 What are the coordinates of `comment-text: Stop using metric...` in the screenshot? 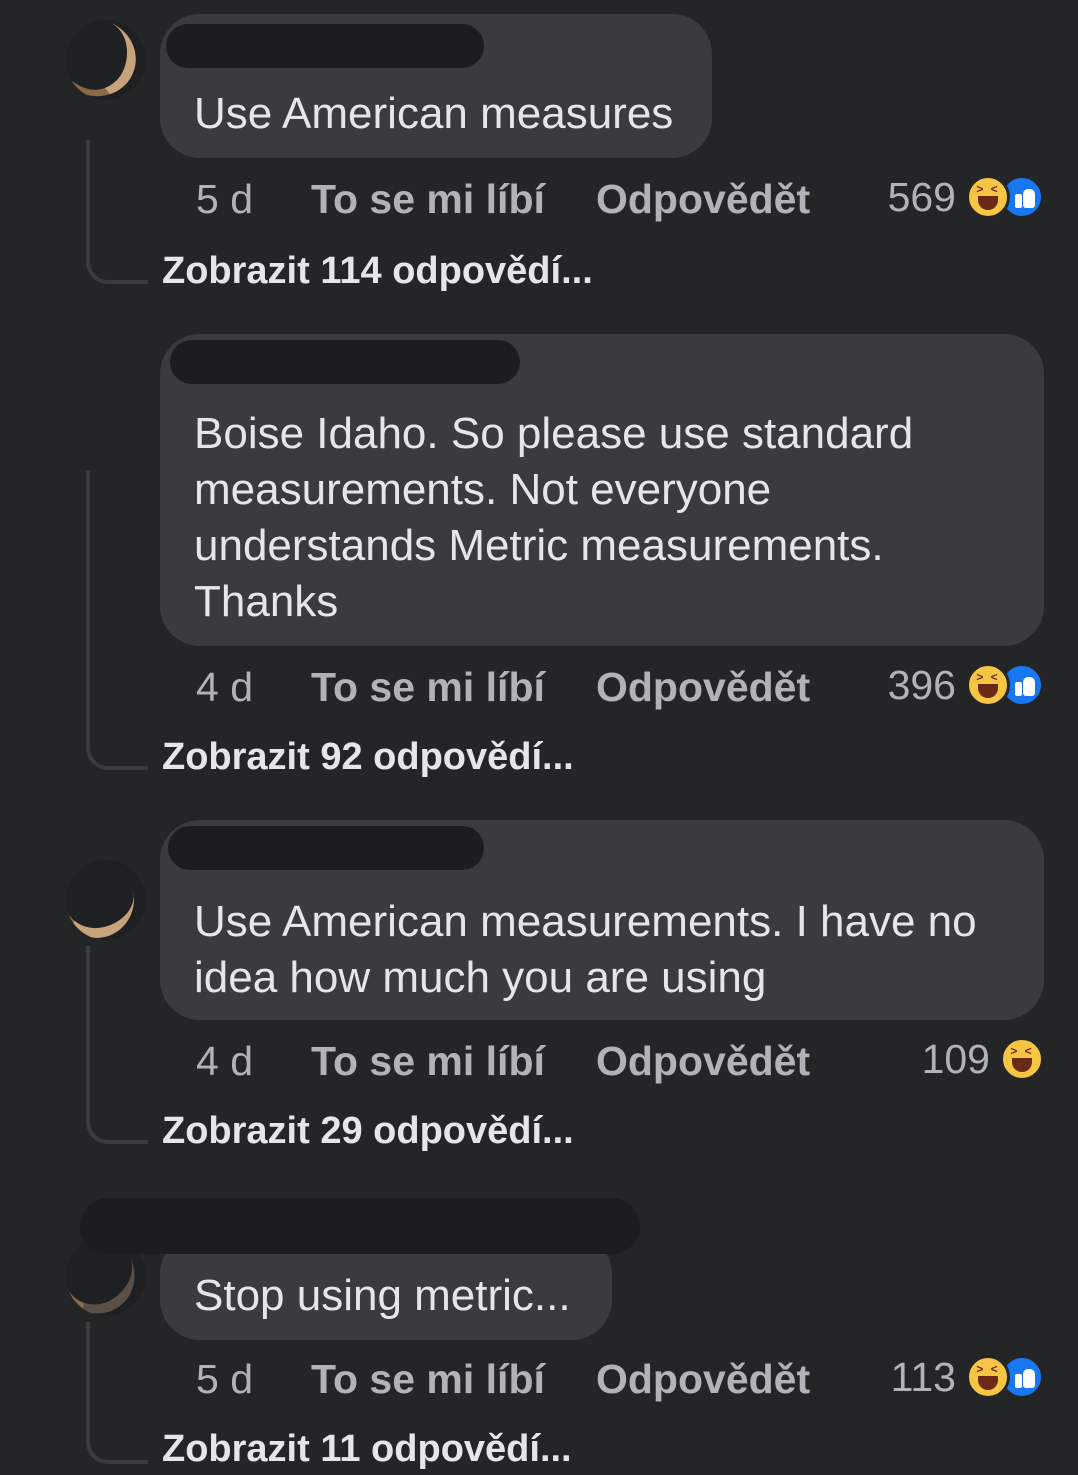 It's located at (382, 1295).